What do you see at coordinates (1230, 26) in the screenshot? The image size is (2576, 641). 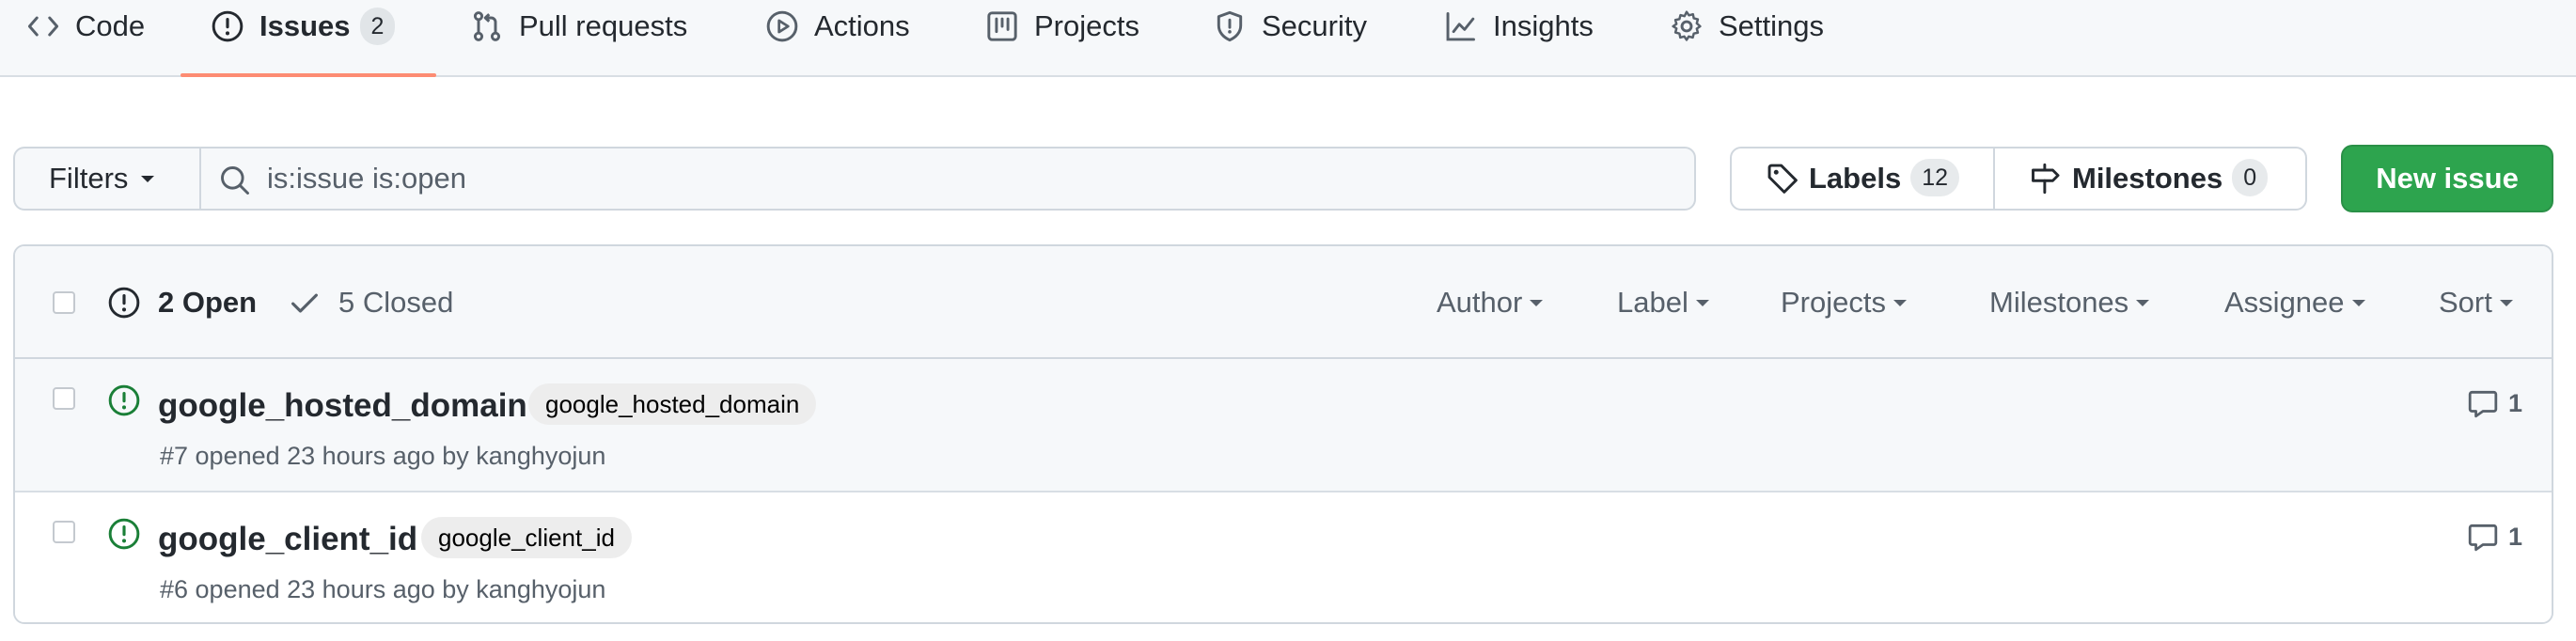 I see `shield-icon` at bounding box center [1230, 26].